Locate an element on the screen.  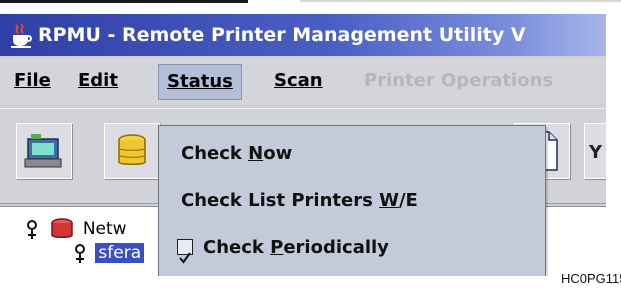
menu-item-check-now-mnemonic: N is located at coordinates (256, 153).